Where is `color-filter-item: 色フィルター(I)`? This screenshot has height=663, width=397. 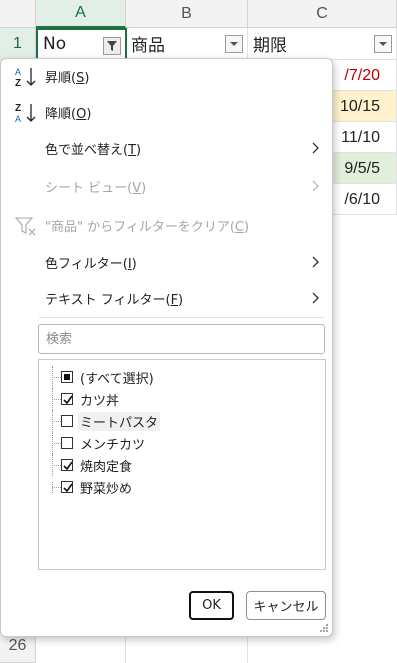
color-filter-item: 色フィルター(I) is located at coordinates (166, 262).